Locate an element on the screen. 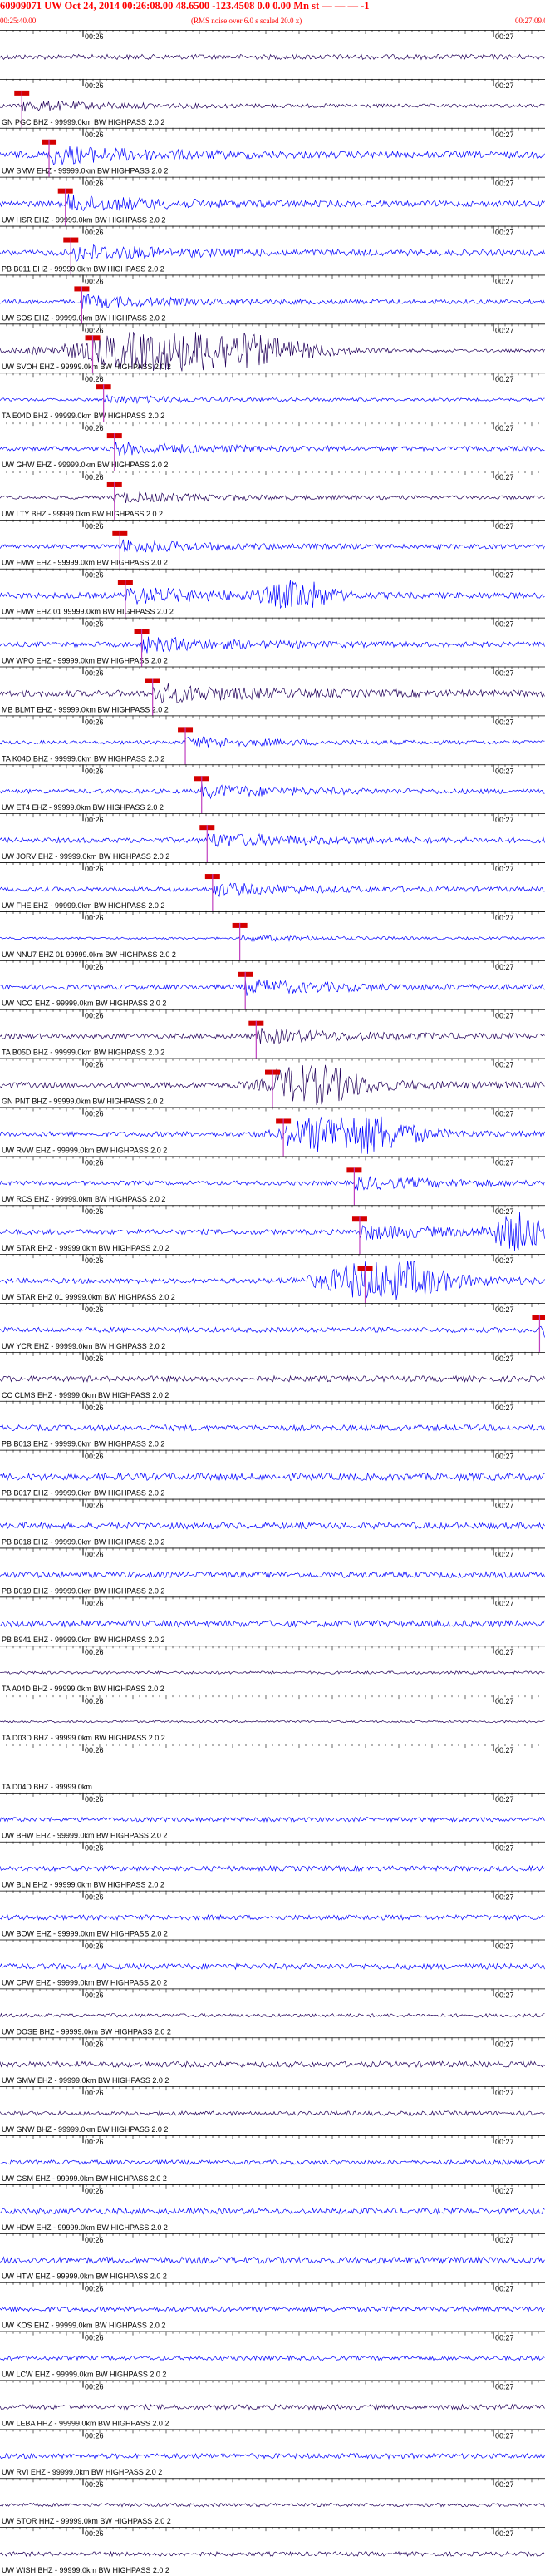 The width and height of the screenshot is (545, 2576). channel-label: UW SOS EHZ - 99999.0km BW HIGHPASS 2.0 2 is located at coordinates (83, 317).